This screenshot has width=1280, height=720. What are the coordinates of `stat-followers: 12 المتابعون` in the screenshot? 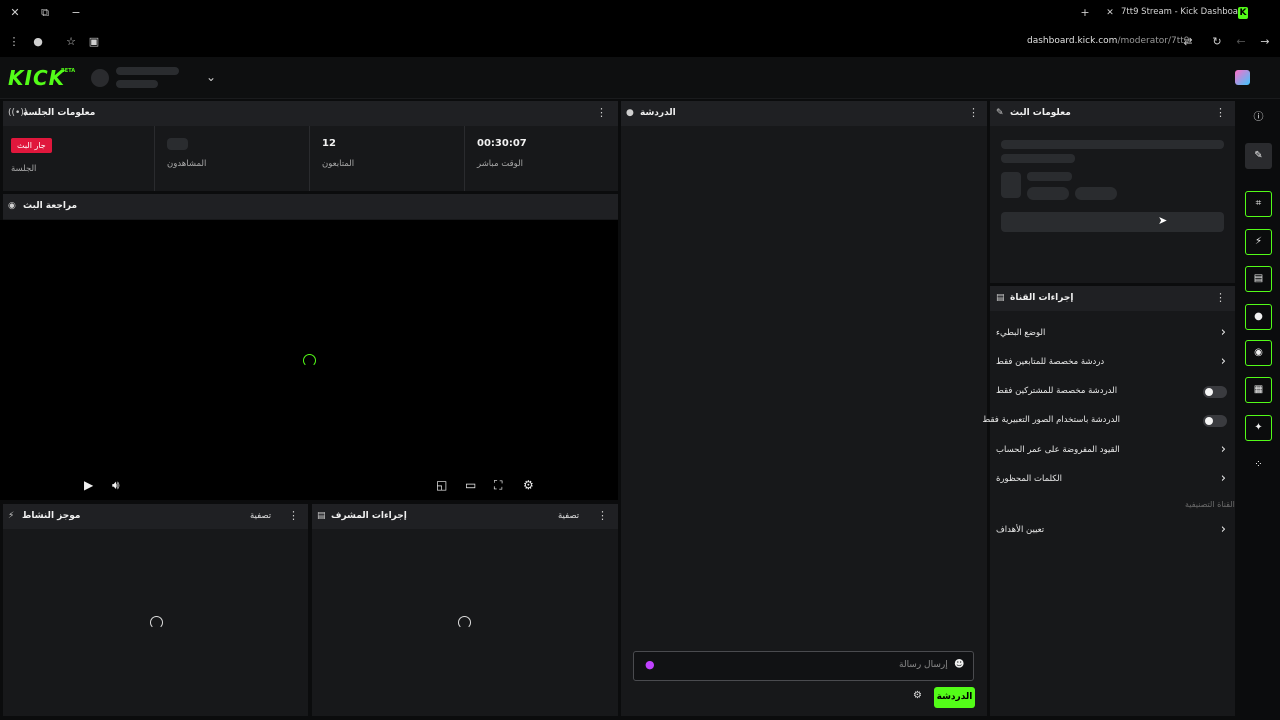 It's located at (386, 158).